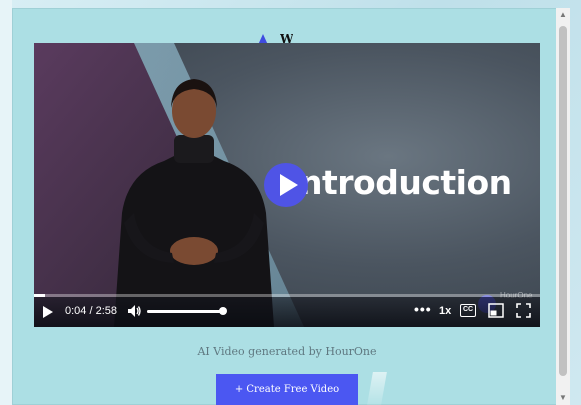  I want to click on more-icon: •••, so click(423, 309).